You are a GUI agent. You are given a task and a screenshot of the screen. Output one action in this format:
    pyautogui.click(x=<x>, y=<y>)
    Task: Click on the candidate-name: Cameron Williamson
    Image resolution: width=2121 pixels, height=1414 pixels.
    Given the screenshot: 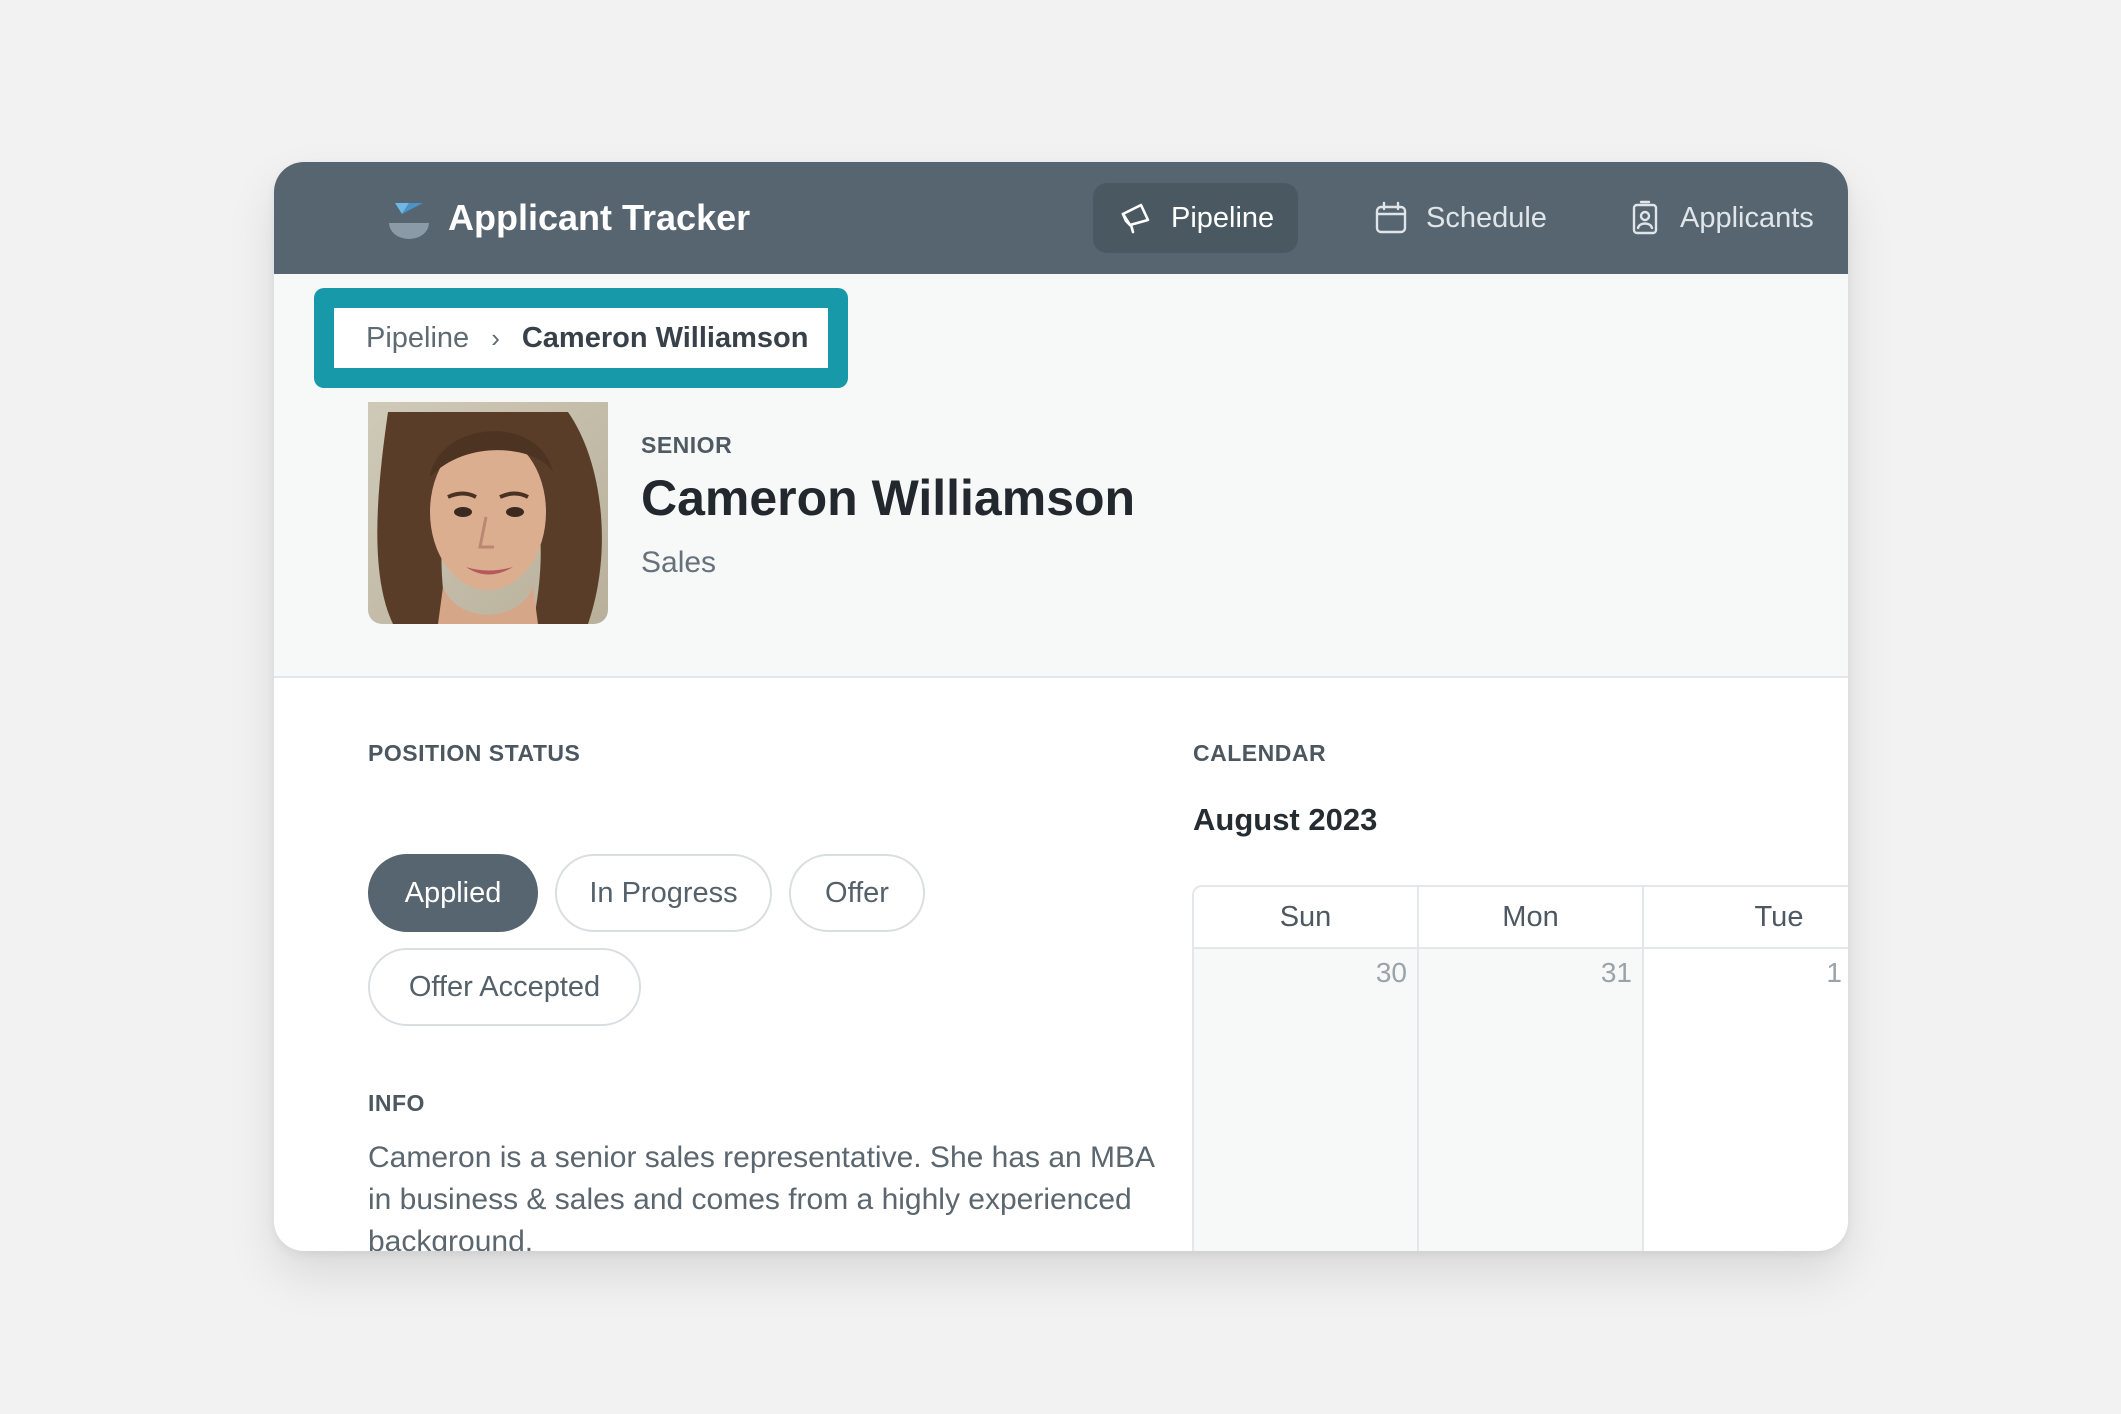 What is the action you would take?
    pyautogui.click(x=888, y=498)
    